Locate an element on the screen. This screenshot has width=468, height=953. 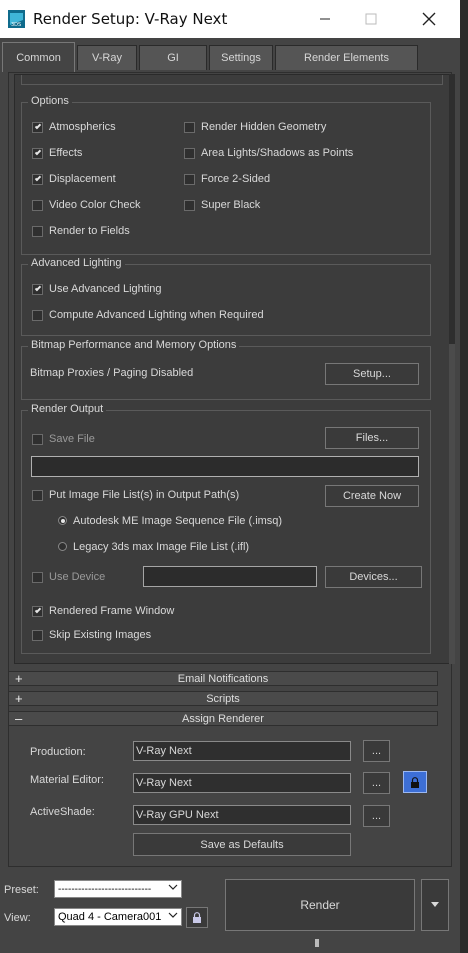
material-editor-label: Material Editor: is located at coordinates (67, 780).